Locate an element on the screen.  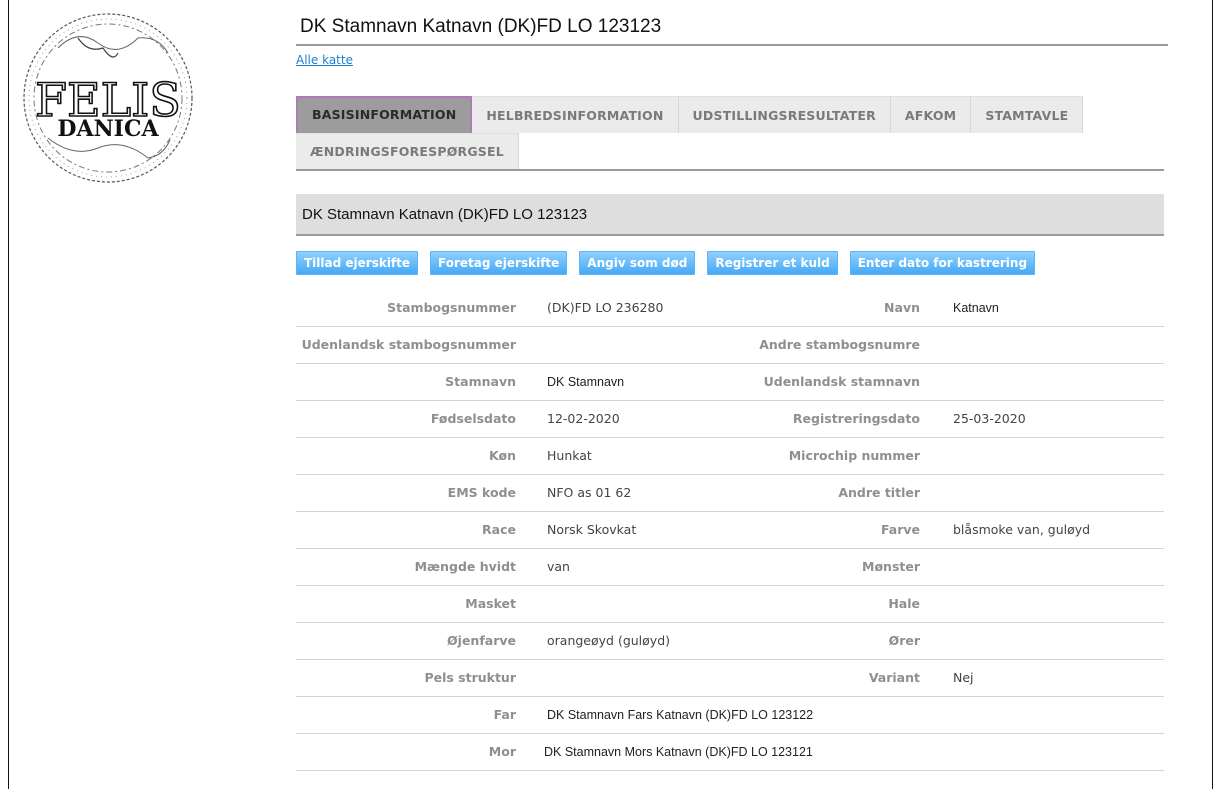
field-label: Mængde hvidt is located at coordinates (465, 566).